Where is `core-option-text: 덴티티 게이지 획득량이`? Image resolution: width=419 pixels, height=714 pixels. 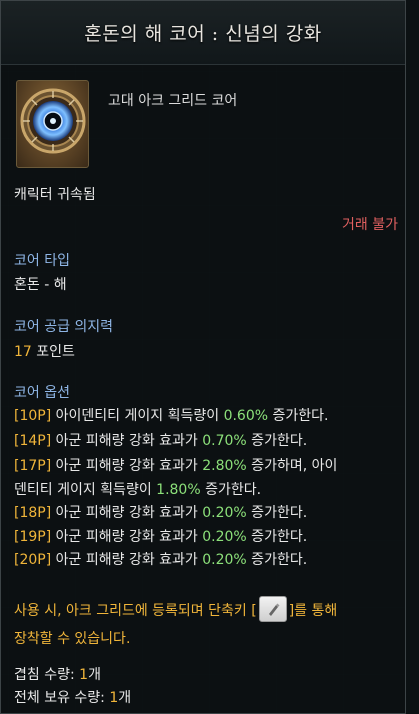 core-option-text: 덴티티 게이지 획득량이 is located at coordinates (85, 490).